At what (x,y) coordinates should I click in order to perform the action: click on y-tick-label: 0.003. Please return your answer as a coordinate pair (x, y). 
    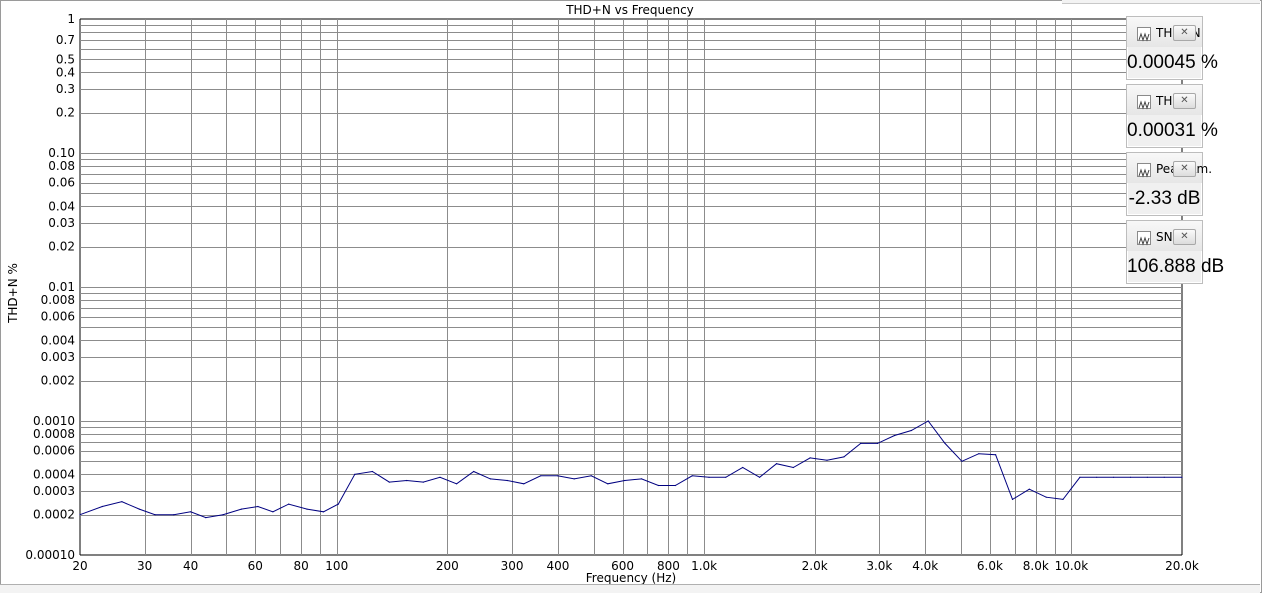
    Looking at the image, I should click on (58, 357).